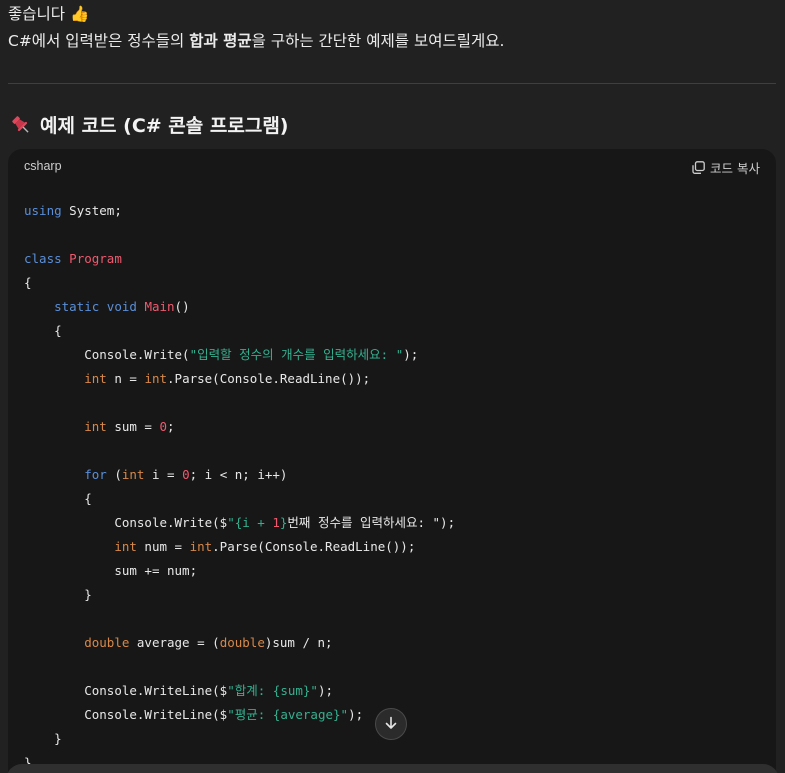 The height and width of the screenshot is (773, 785). Describe the element at coordinates (698, 167) in the screenshot. I see `copy-icon` at that location.